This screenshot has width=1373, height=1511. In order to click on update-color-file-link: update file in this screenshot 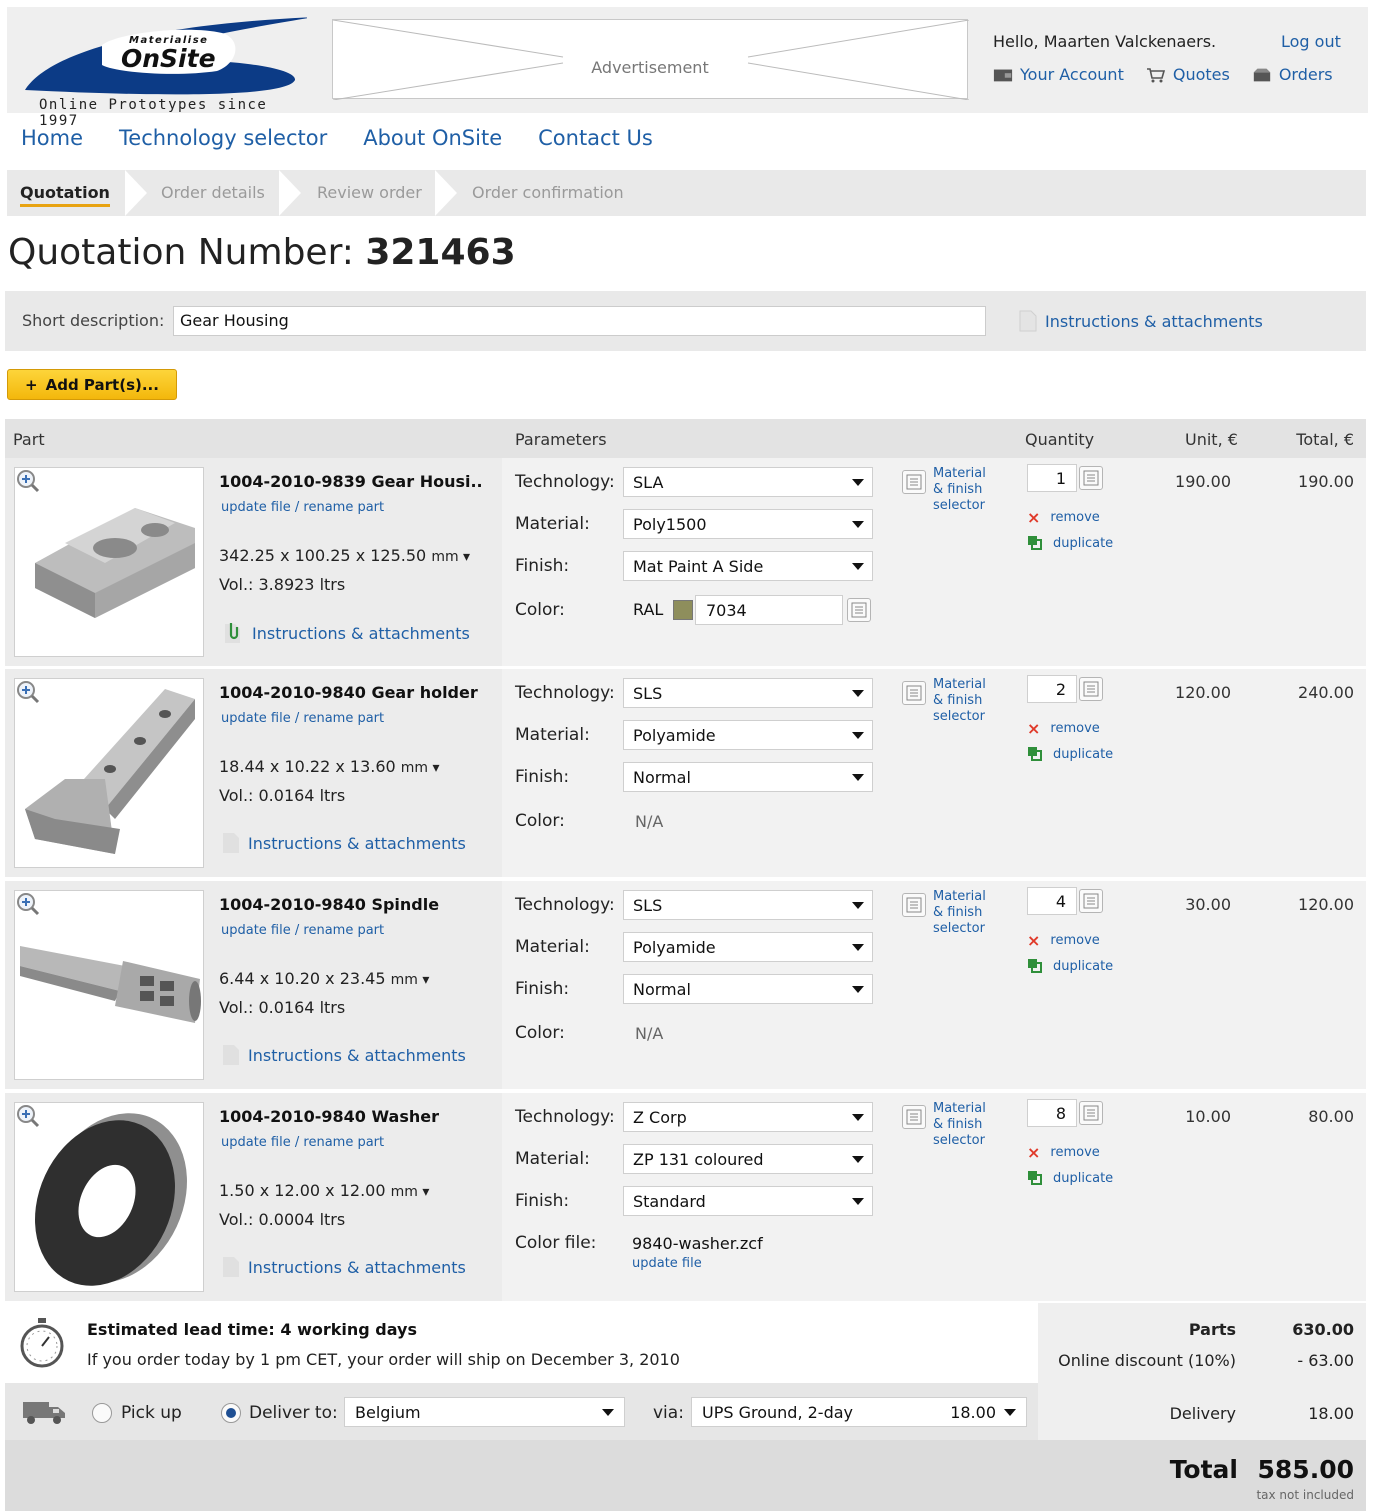, I will do `click(667, 1263)`.